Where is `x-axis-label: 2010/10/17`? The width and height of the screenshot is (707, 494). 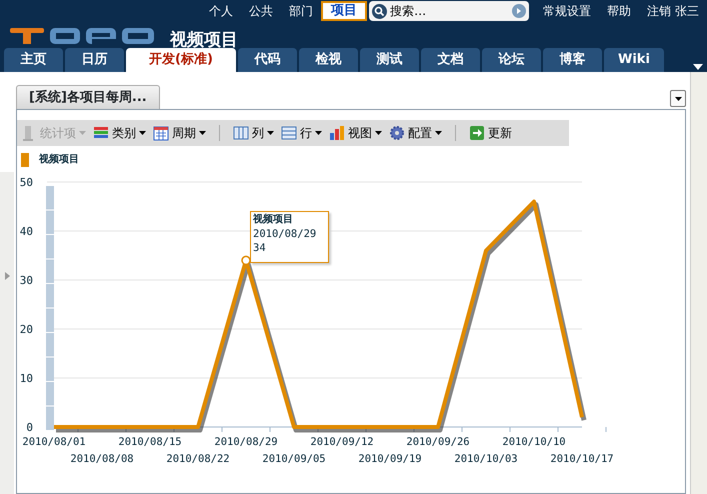 x-axis-label: 2010/10/17 is located at coordinates (582, 459).